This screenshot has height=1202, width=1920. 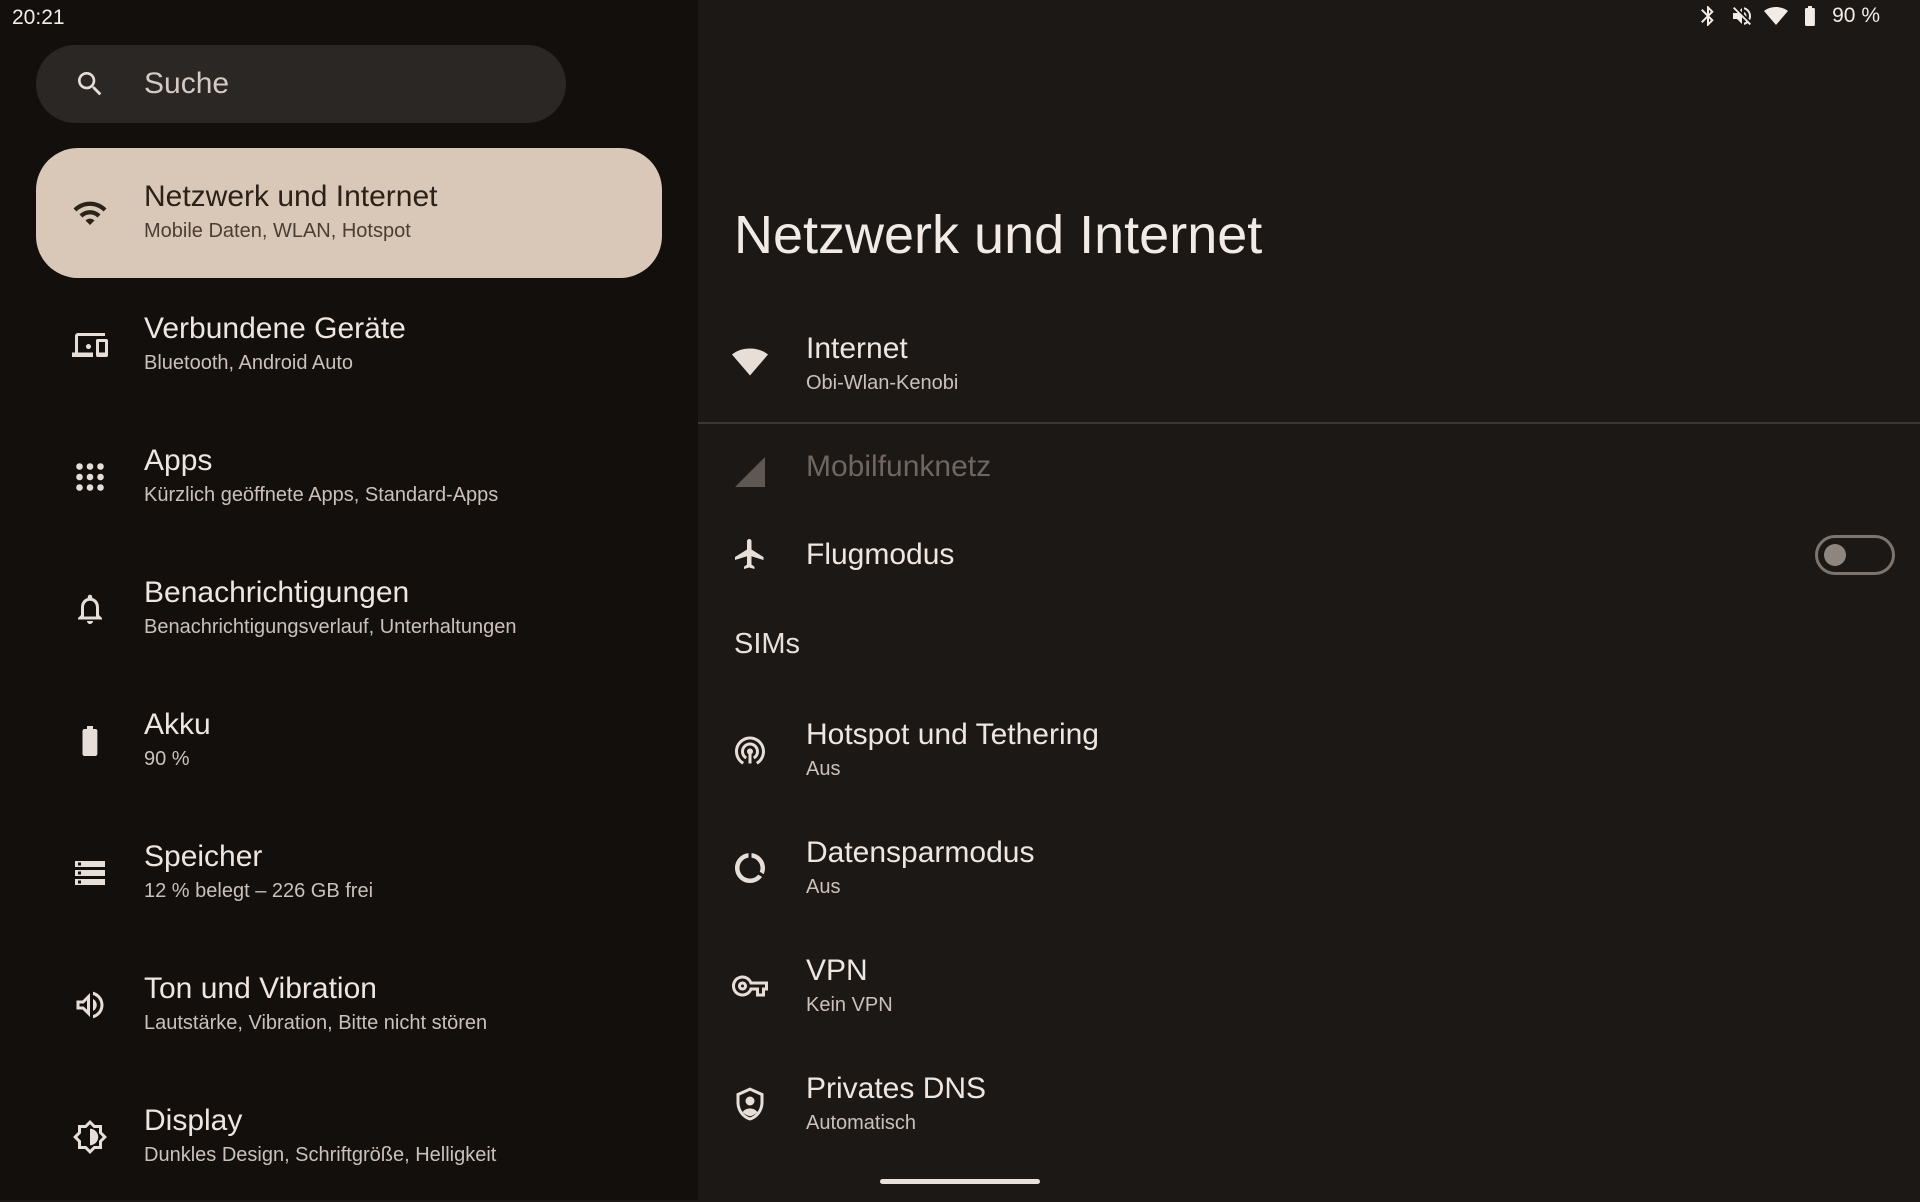 What do you see at coordinates (1309, 371) in the screenshot?
I see `internet-row: Internet Obi-Wlan-Kenobi` at bounding box center [1309, 371].